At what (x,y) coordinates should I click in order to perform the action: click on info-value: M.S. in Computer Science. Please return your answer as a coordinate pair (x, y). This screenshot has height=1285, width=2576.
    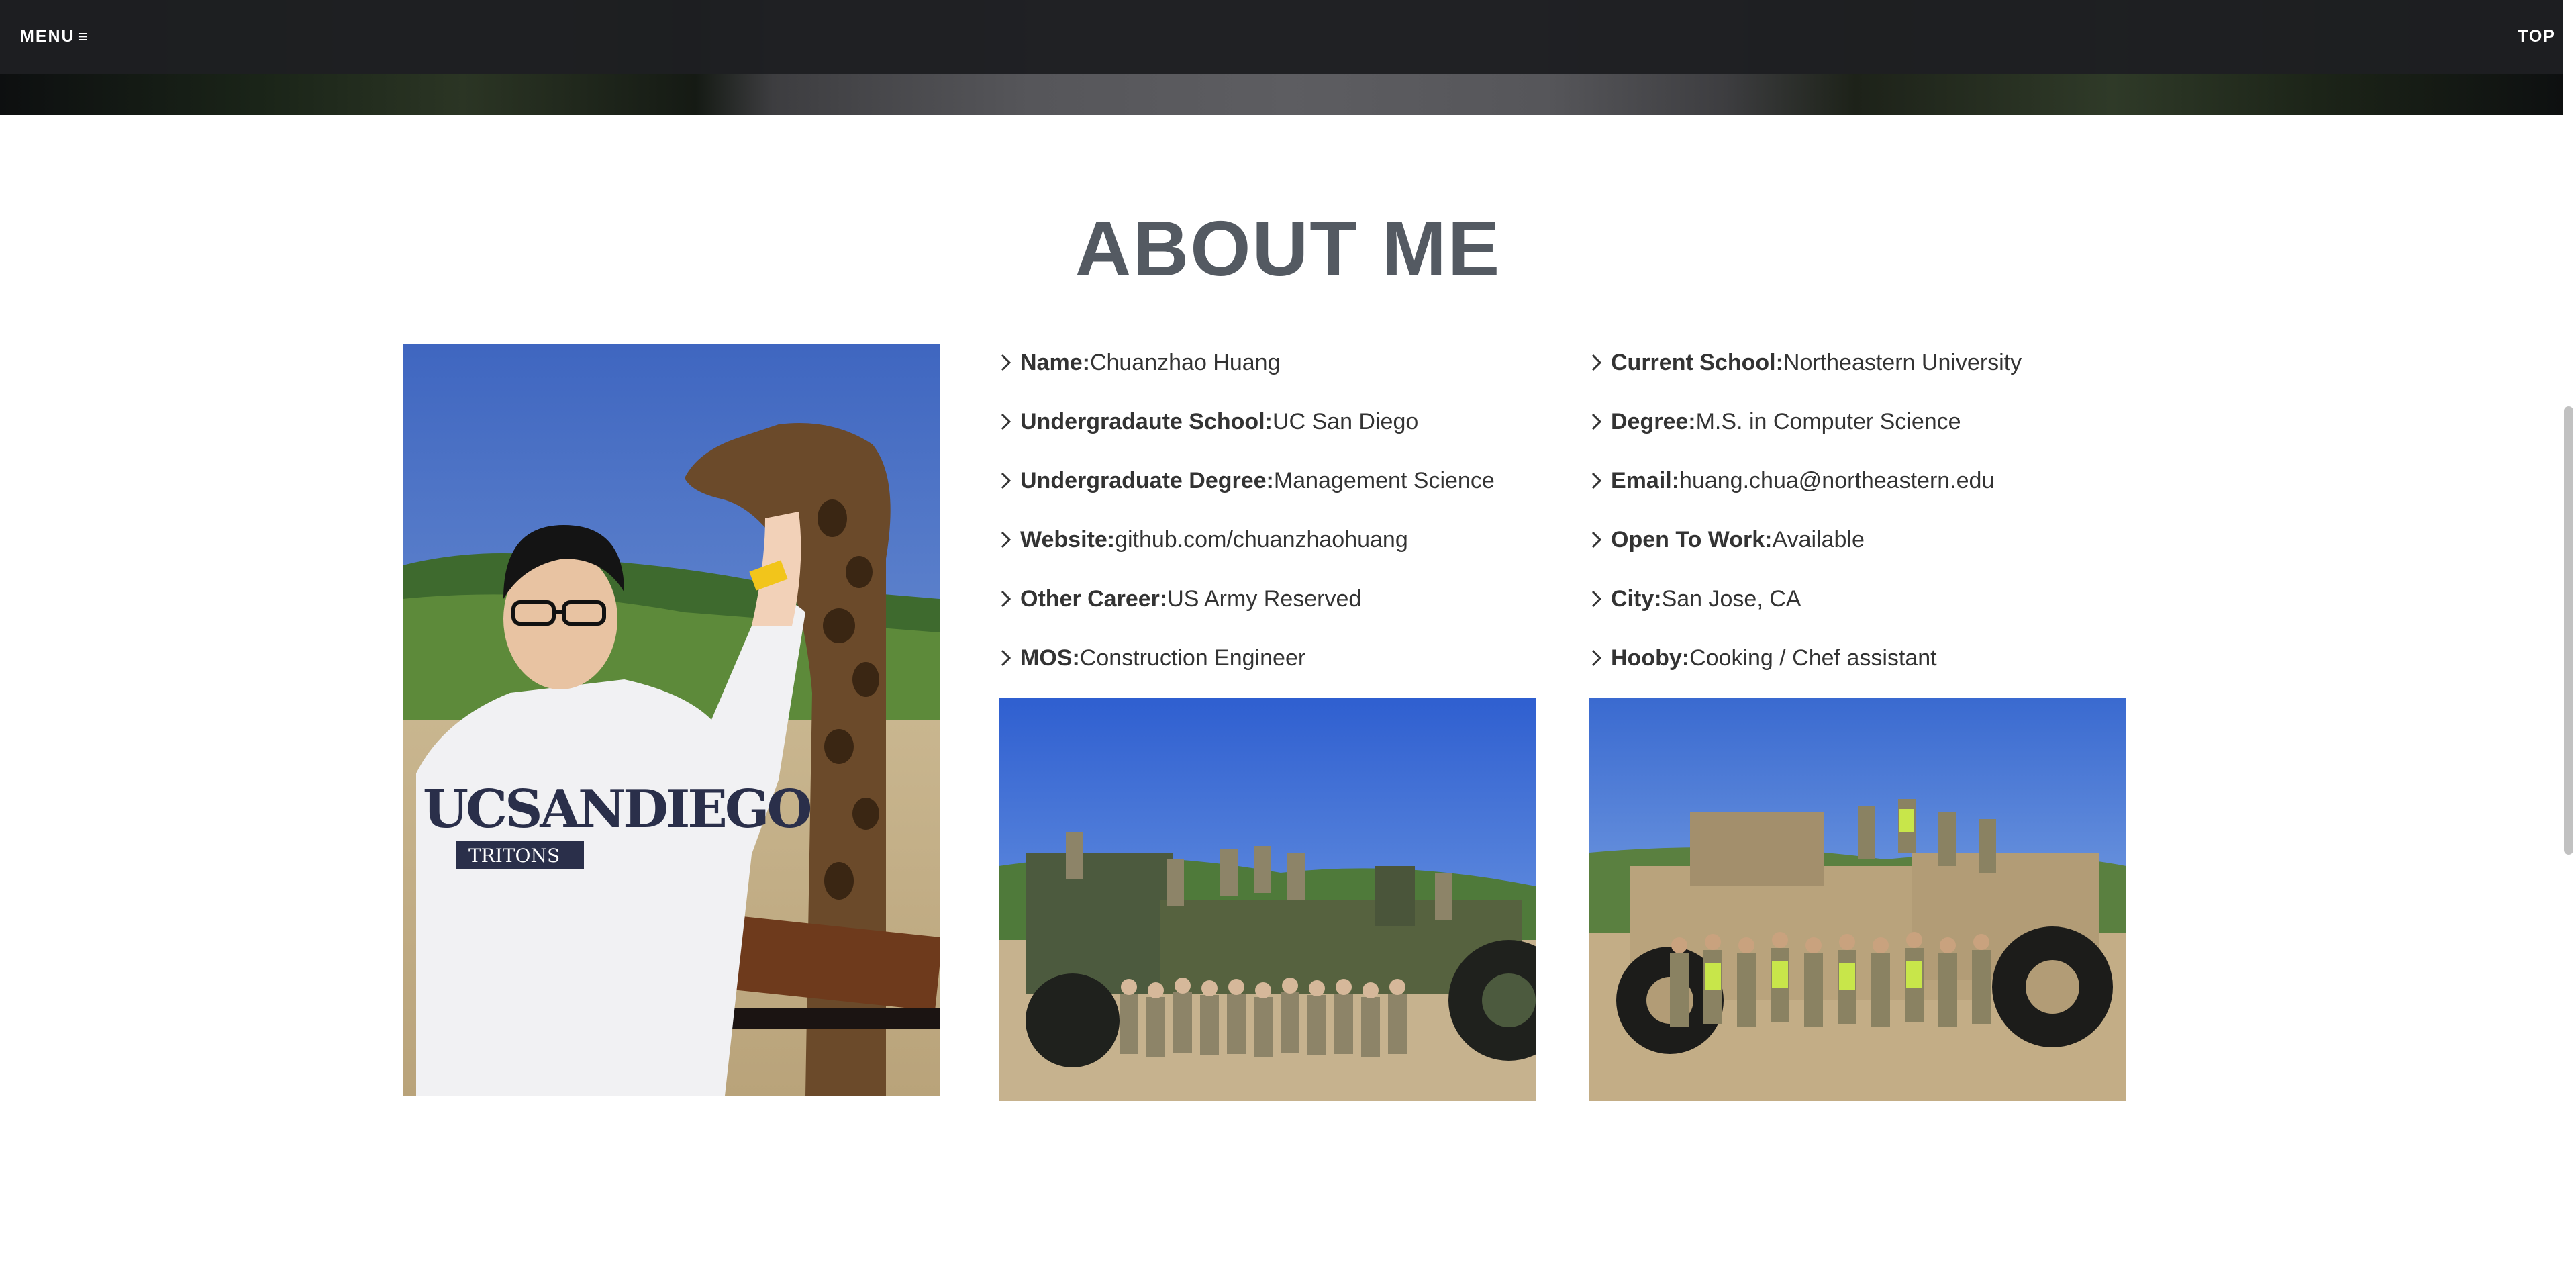
    Looking at the image, I should click on (1828, 421).